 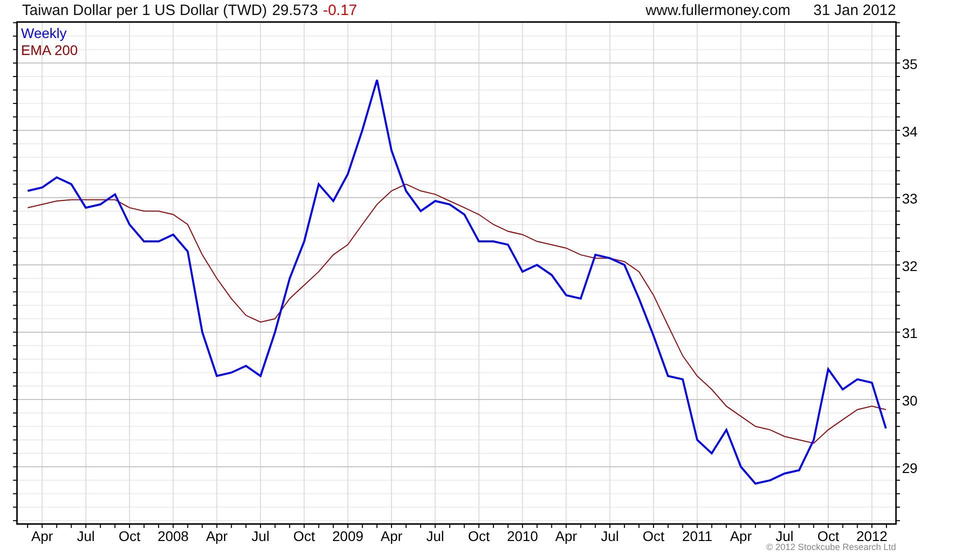 What do you see at coordinates (831, 547) in the screenshot?
I see `copyright-notice: © 2012 Stockcube Research Ltd` at bounding box center [831, 547].